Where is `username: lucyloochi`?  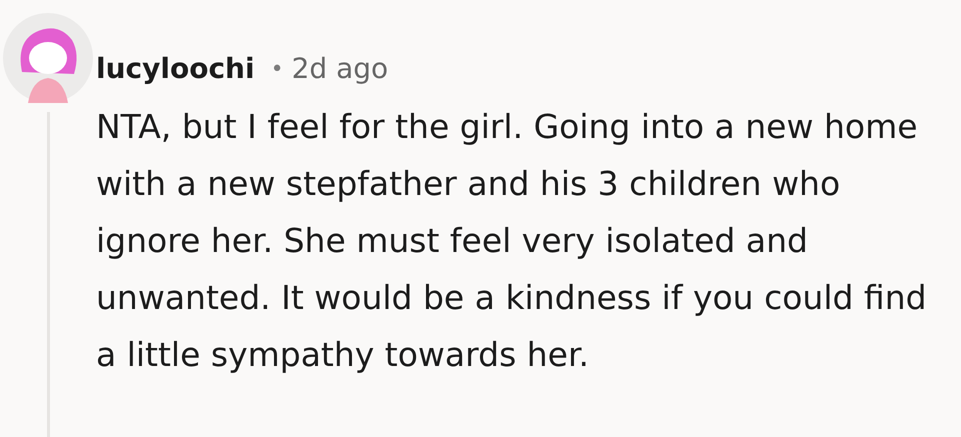
username: lucyloochi is located at coordinates (175, 69).